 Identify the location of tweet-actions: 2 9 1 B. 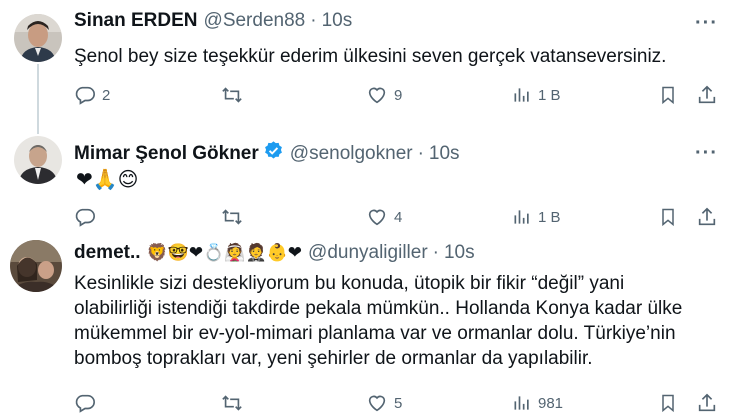
(399, 98).